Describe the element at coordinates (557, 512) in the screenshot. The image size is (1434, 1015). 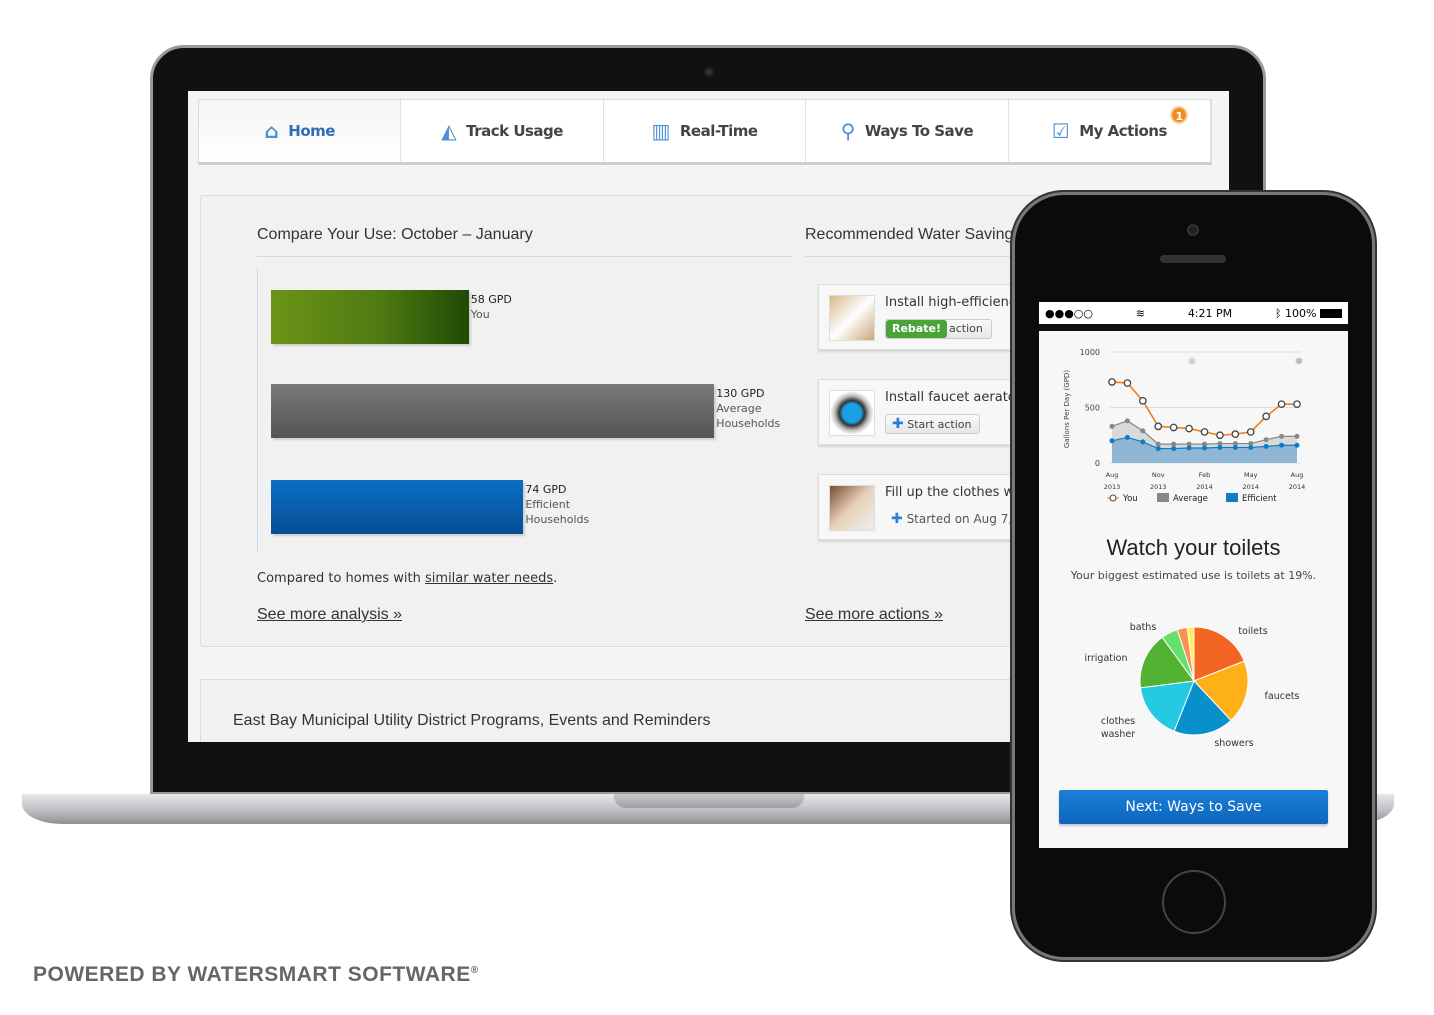
I see `bar-name: Efficient Households` at that location.